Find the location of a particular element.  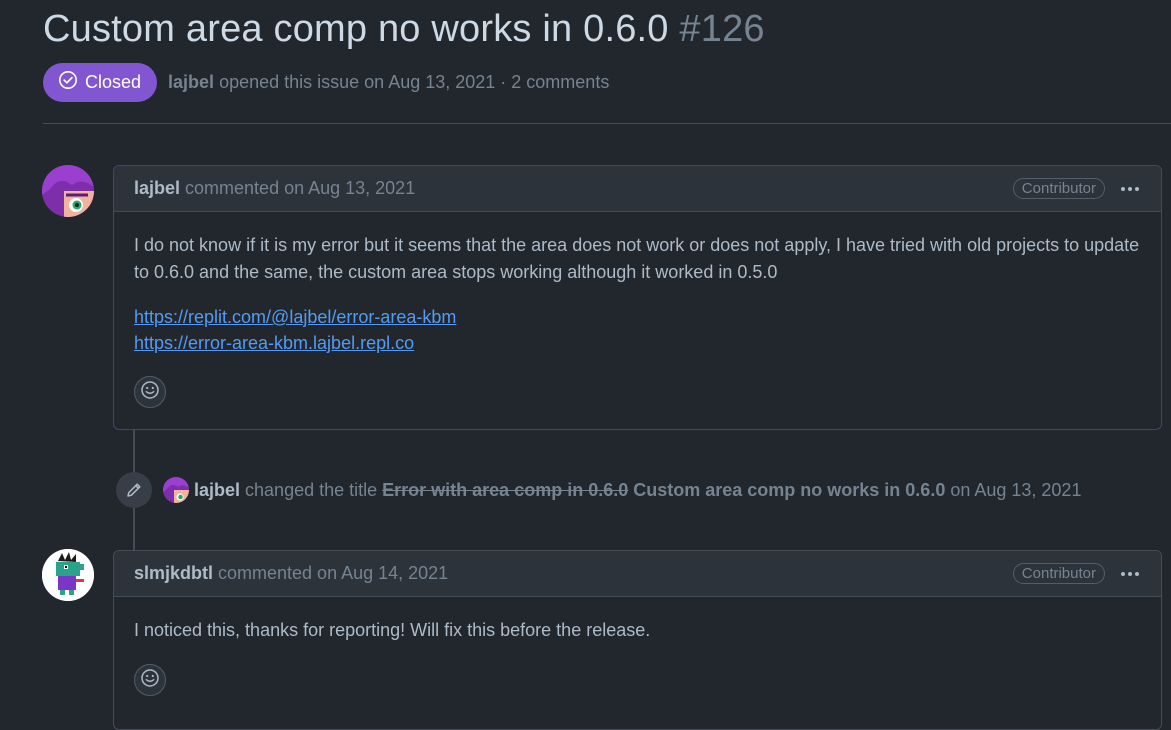

event-author-link: lajbel is located at coordinates (217, 490).